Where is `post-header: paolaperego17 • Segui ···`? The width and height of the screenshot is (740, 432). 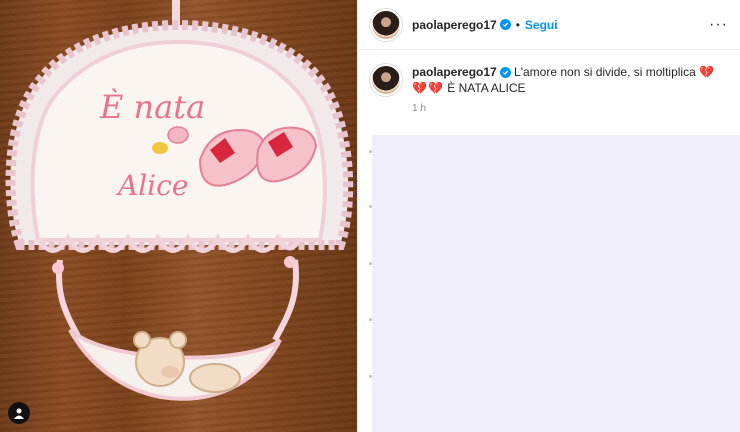
post-header: paolaperego17 • Segui ··· is located at coordinates (549, 25).